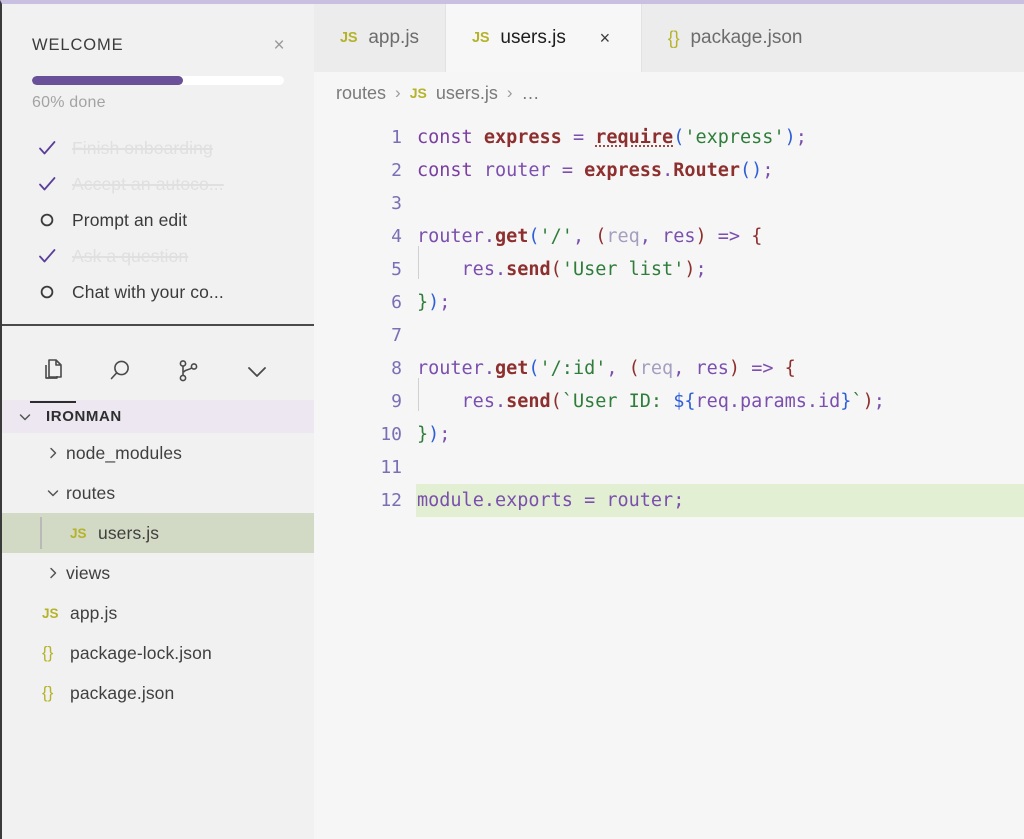 This screenshot has height=839, width=1024. What do you see at coordinates (396, 203) in the screenshot?
I see `line-number: 3` at bounding box center [396, 203].